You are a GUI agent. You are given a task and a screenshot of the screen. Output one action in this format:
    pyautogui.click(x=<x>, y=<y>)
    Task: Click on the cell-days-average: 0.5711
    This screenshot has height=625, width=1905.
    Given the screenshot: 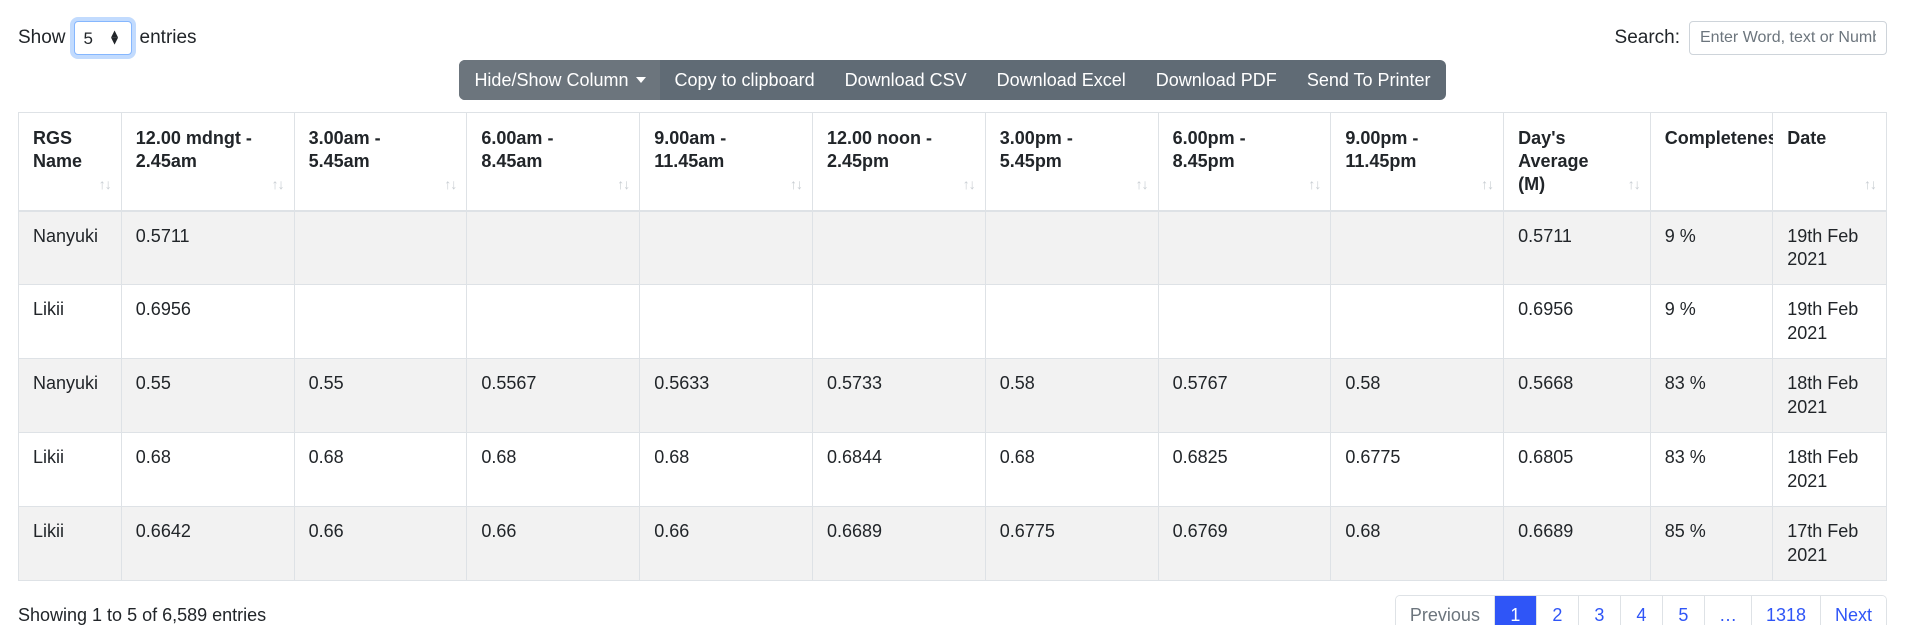 What is the action you would take?
    pyautogui.click(x=1577, y=248)
    